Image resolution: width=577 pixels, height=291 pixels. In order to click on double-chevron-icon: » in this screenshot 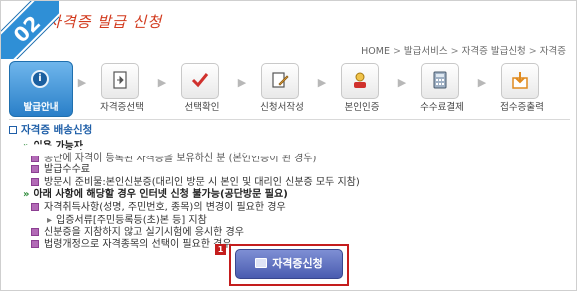, I will do `click(26, 194)`.